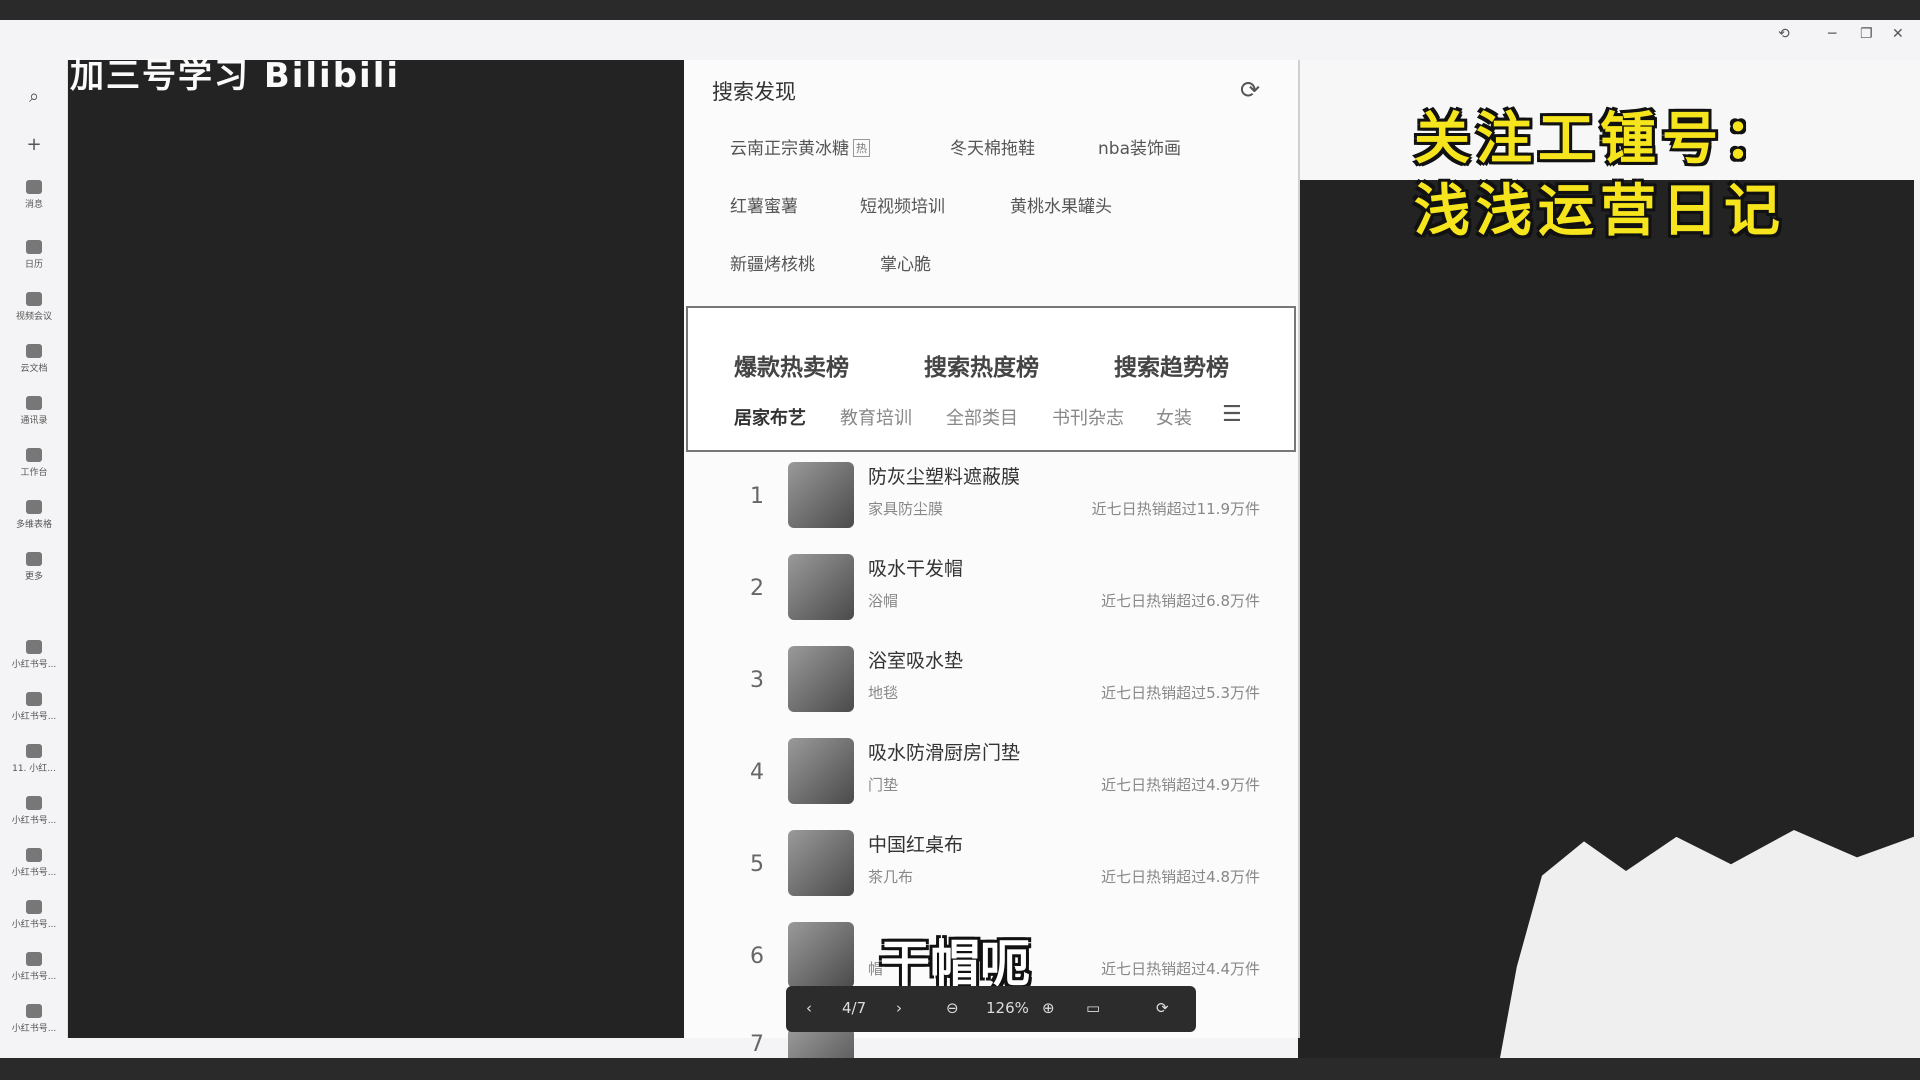  I want to click on menu-icon: ☰, so click(1232, 414).